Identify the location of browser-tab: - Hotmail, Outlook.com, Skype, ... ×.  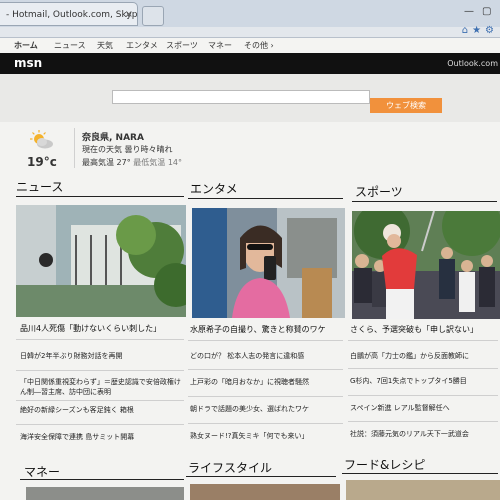
(69, 14).